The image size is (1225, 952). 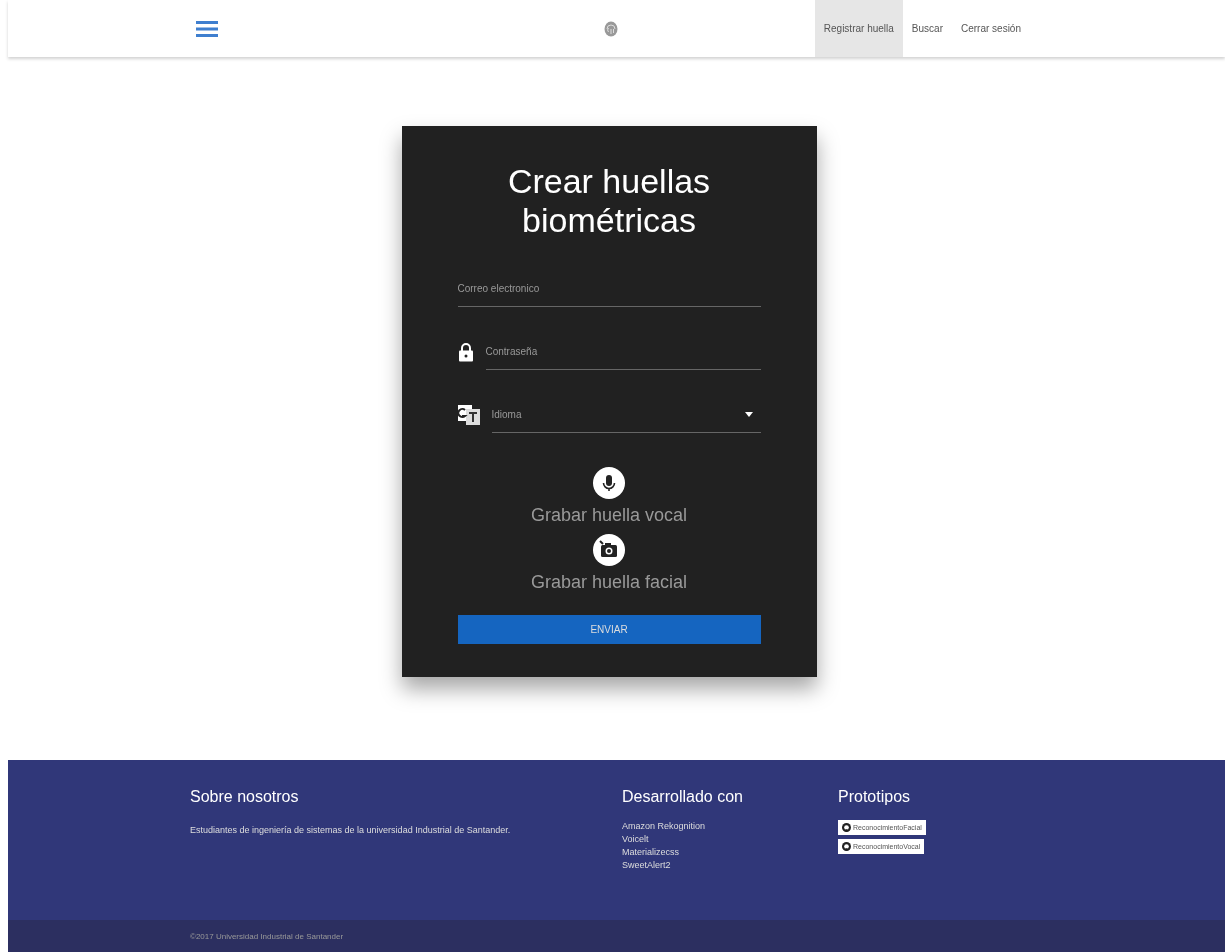 I want to click on technology-item: Amazon Rekognition, so click(x=664, y=826).